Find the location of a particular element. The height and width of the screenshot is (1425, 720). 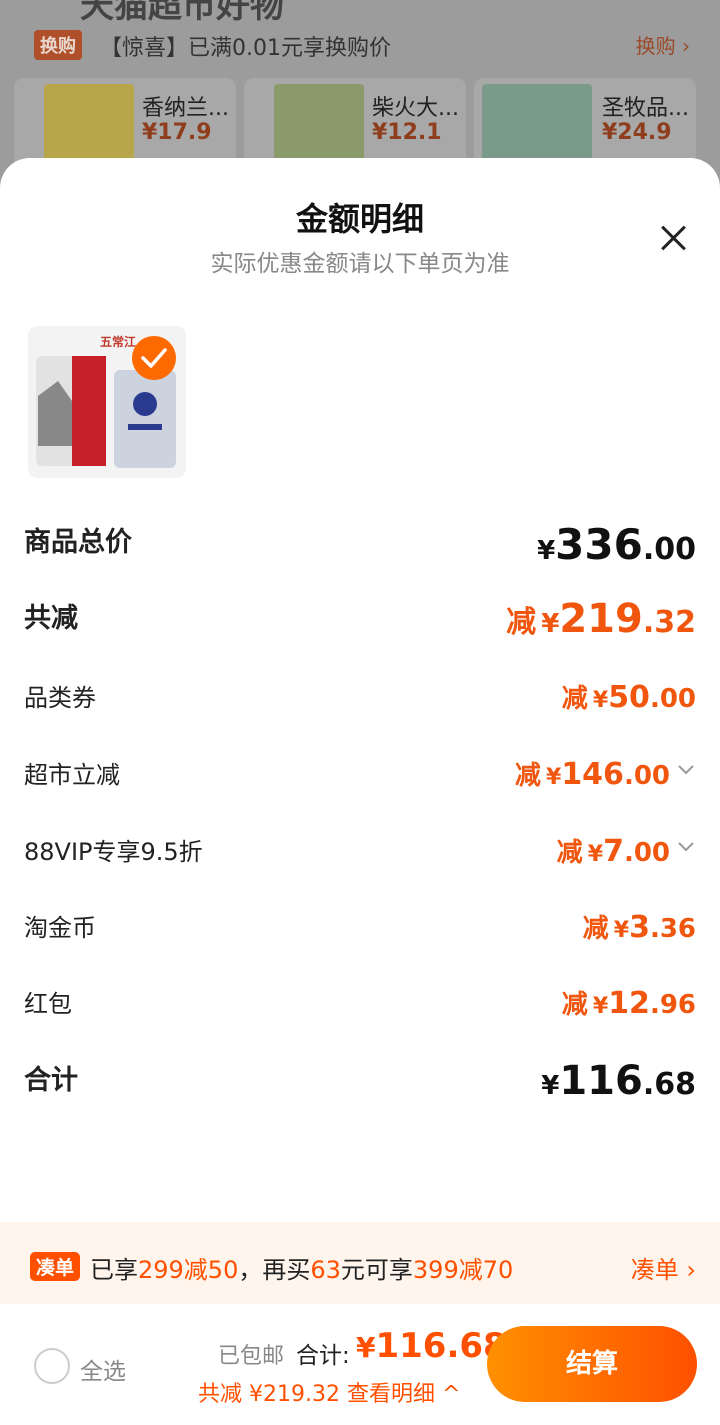

row-value: ¥336.00 is located at coordinates (616, 544).